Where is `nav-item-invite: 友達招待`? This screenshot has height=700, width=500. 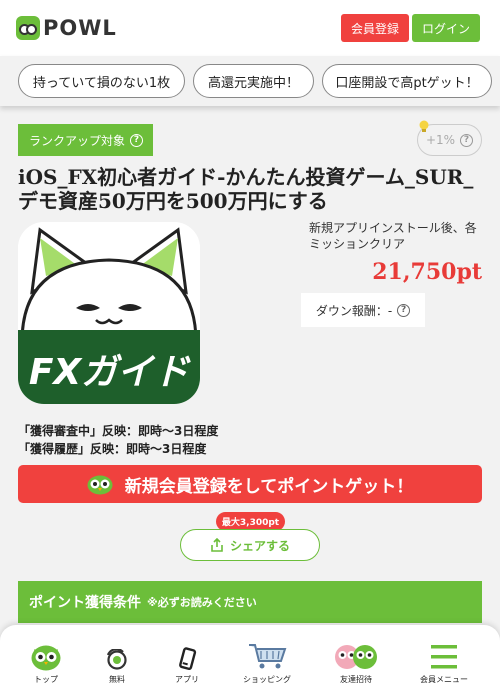 nav-item-invite: 友達招待 is located at coordinates (356, 667).